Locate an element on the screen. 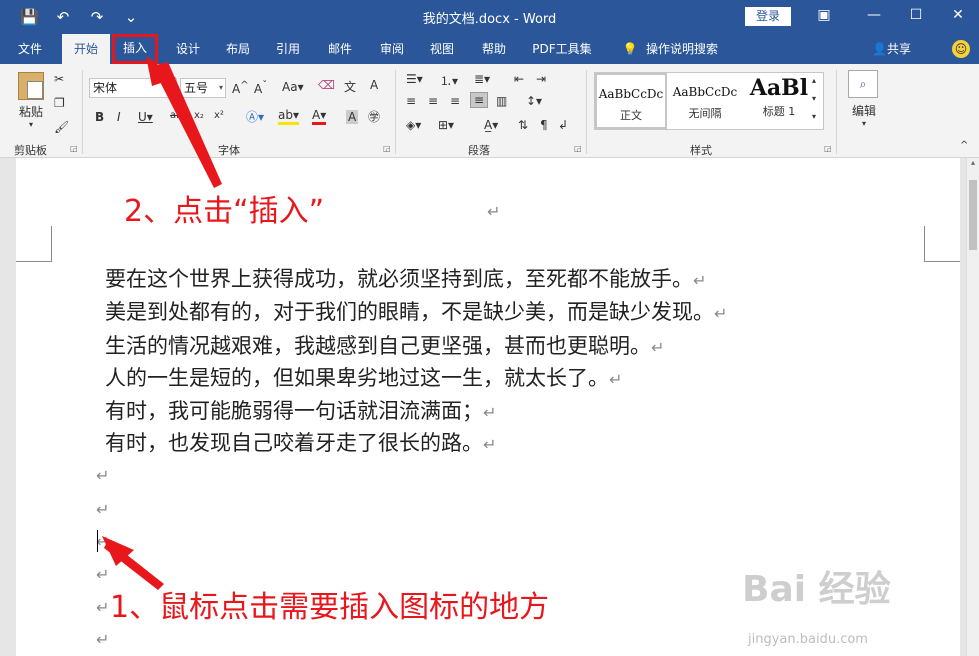  baidu-watermark-url: jingyan.baidu.com is located at coordinates (808, 639).